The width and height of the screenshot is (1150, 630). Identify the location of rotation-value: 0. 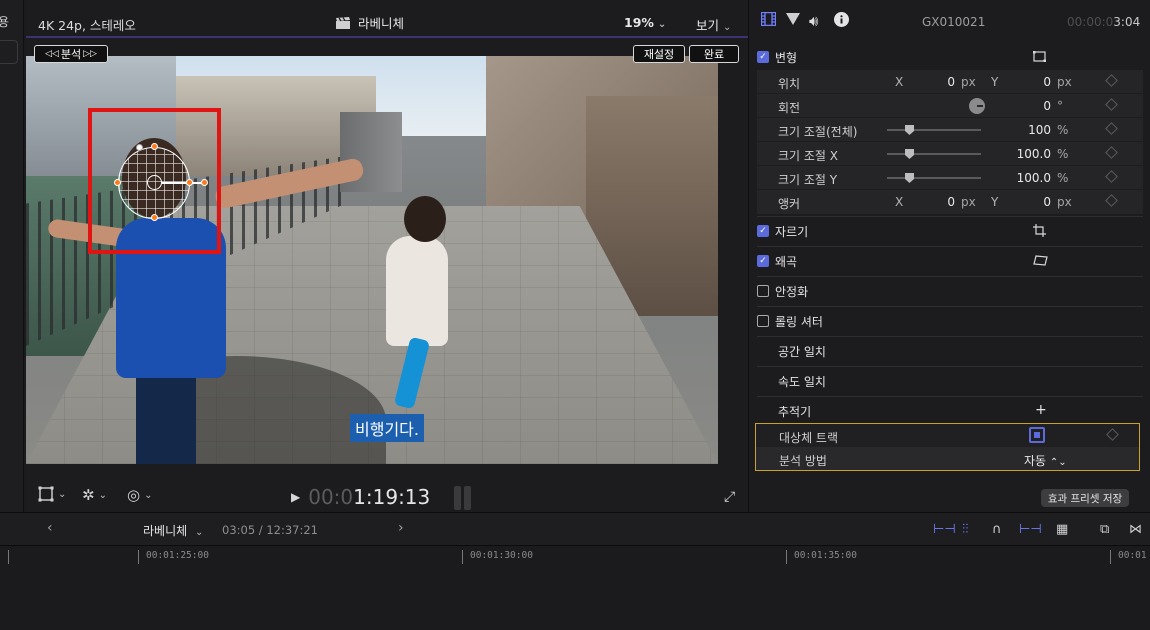
(1032, 106).